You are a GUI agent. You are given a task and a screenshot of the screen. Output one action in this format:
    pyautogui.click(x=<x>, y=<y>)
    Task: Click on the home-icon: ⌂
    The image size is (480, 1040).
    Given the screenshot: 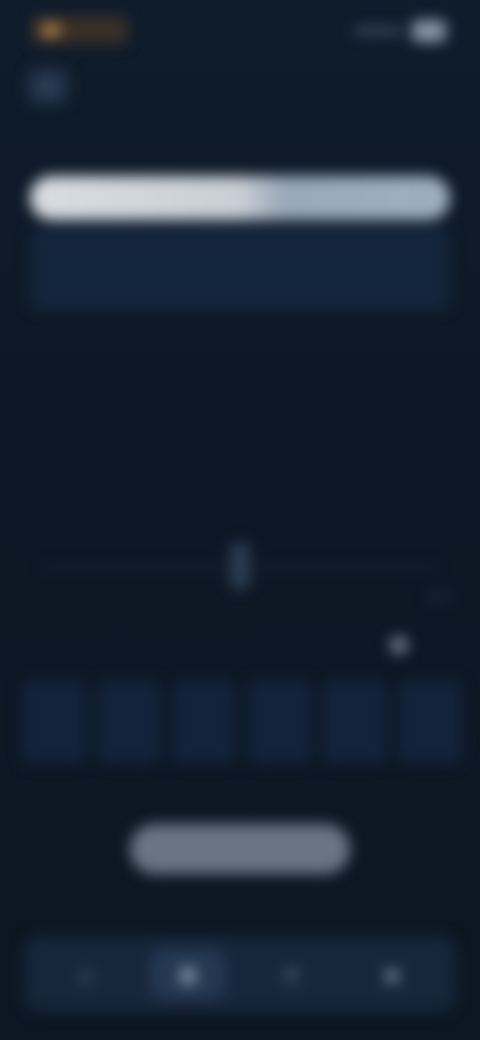 What is the action you would take?
    pyautogui.click(x=86, y=974)
    